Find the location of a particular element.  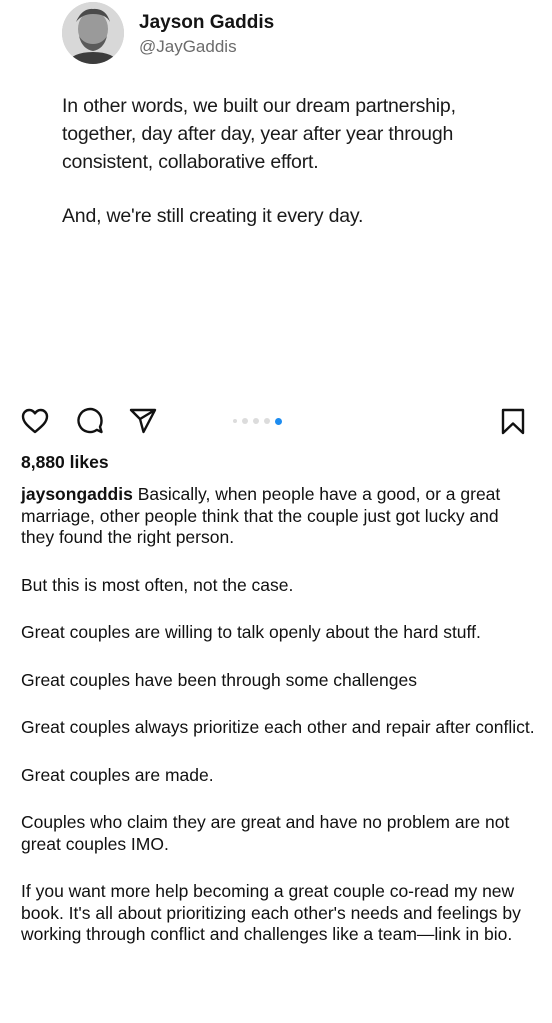

caption-paragraph: But this is most often, not the case. is located at coordinates (157, 584).